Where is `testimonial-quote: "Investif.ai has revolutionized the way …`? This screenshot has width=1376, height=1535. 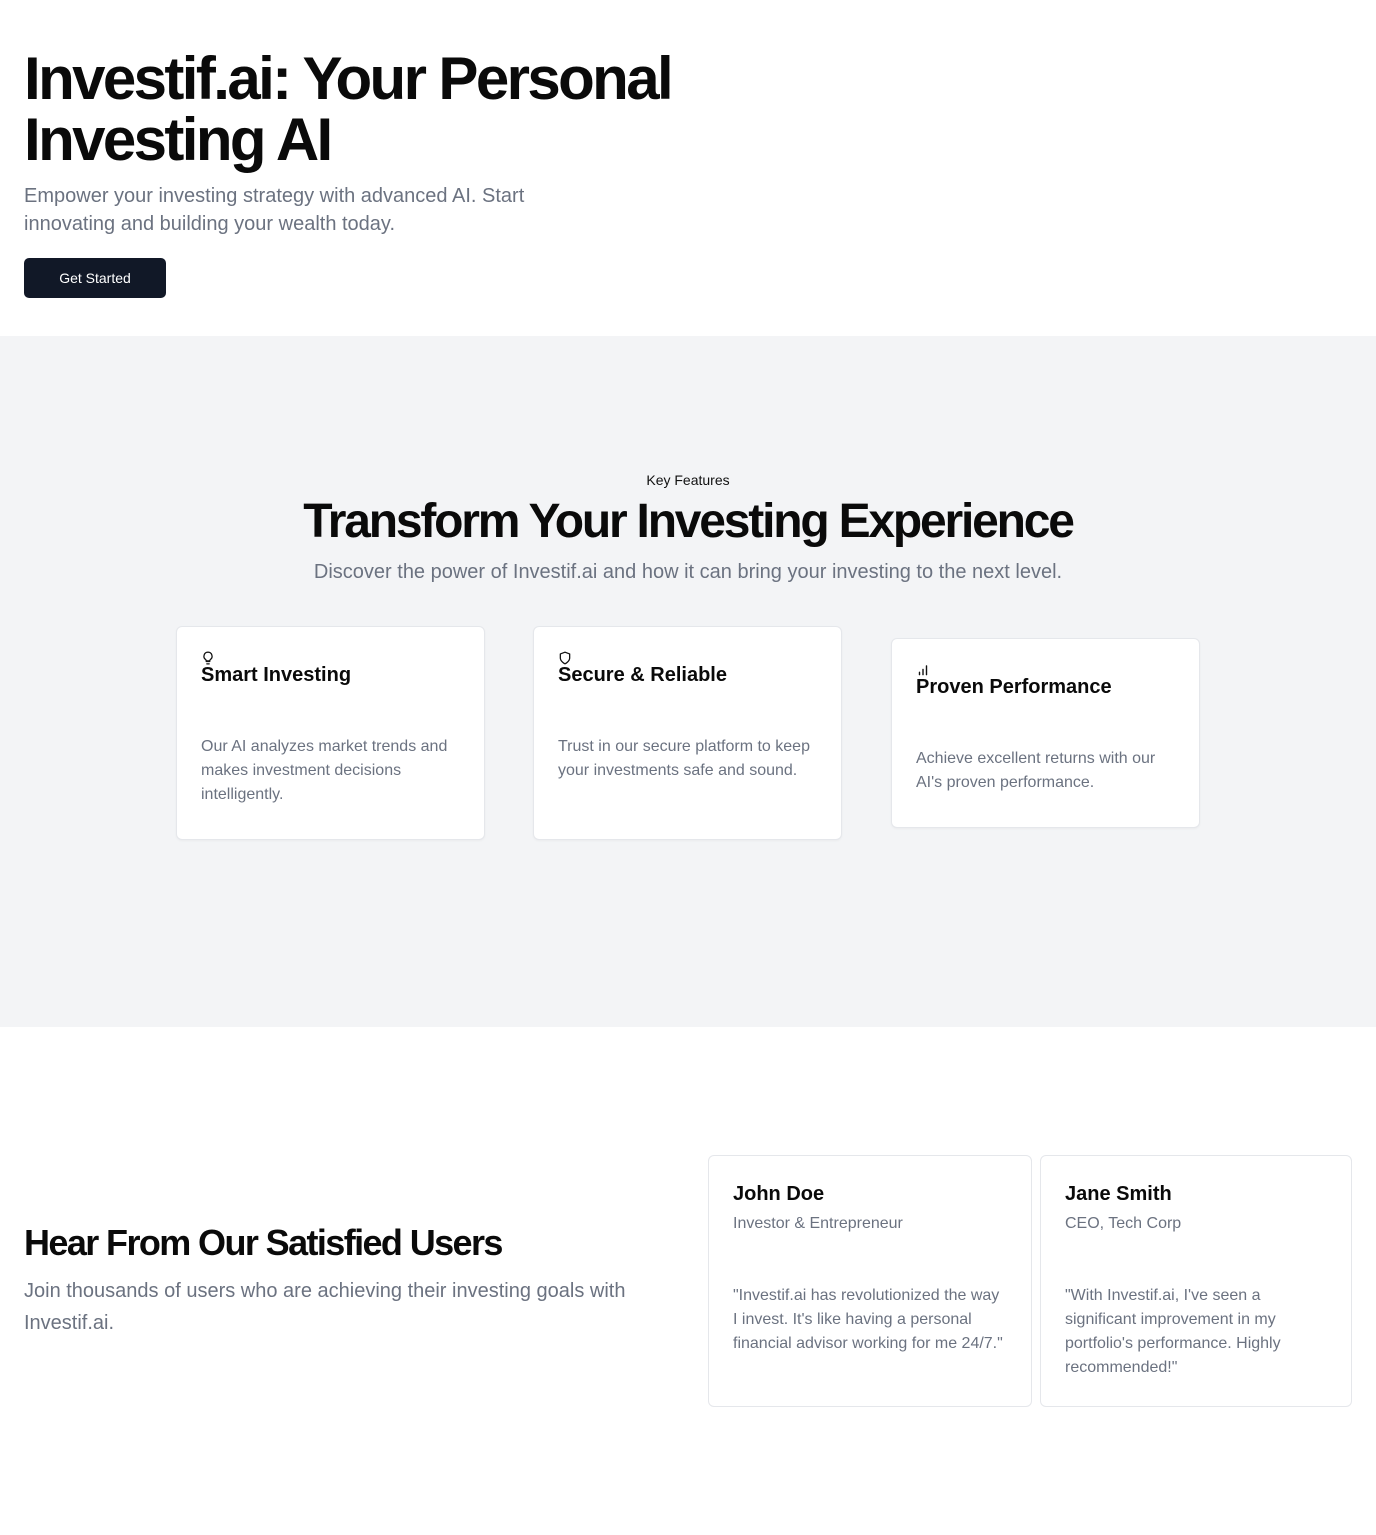
testimonial-quote: "Investif.ai has revolutionized the way … is located at coordinates (868, 1319).